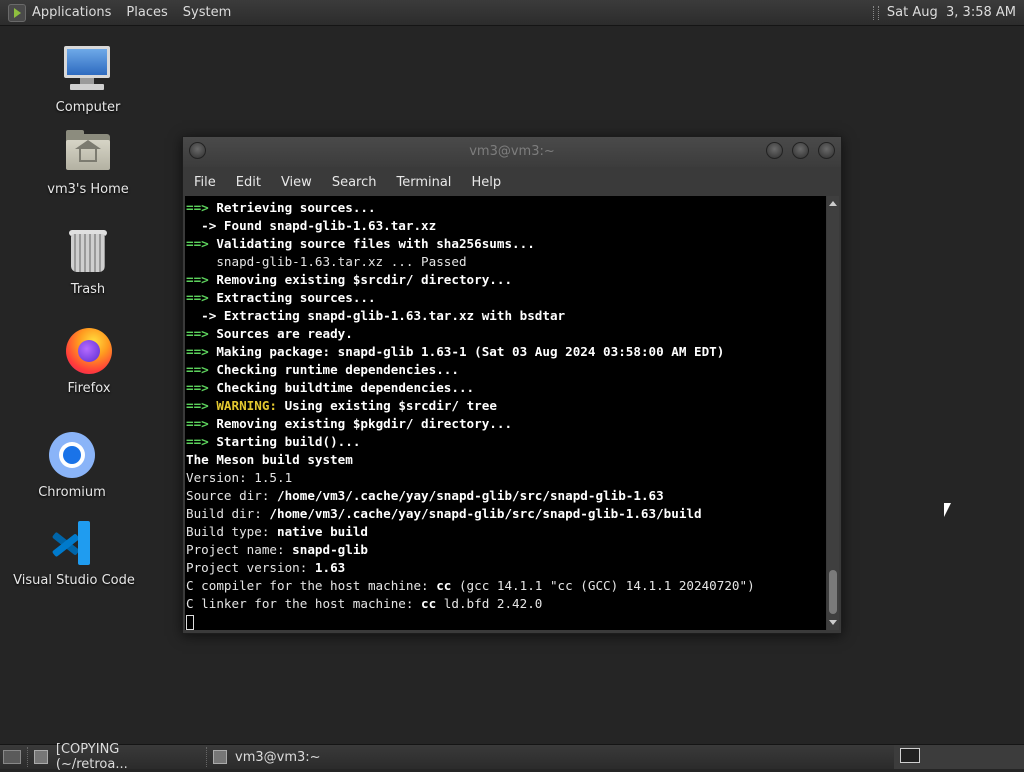 The width and height of the screenshot is (1024, 772). Describe the element at coordinates (326, 261) in the screenshot. I see `terminal-text: snapd-glib-1.63.tar.xz ... Passed` at that location.